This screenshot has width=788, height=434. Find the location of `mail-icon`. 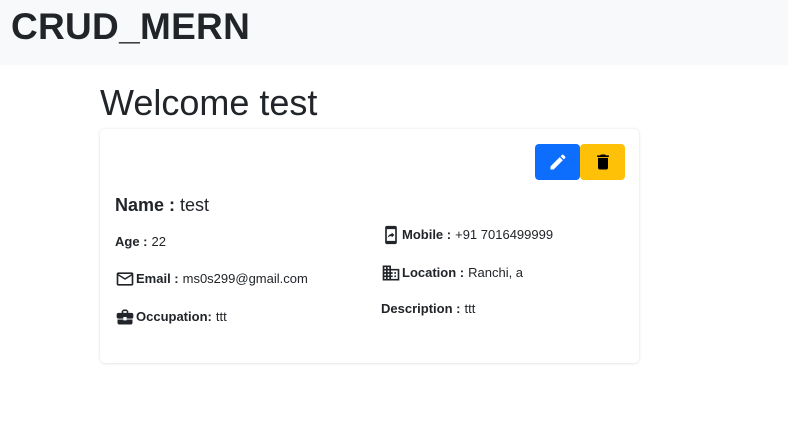

mail-icon is located at coordinates (125, 279).